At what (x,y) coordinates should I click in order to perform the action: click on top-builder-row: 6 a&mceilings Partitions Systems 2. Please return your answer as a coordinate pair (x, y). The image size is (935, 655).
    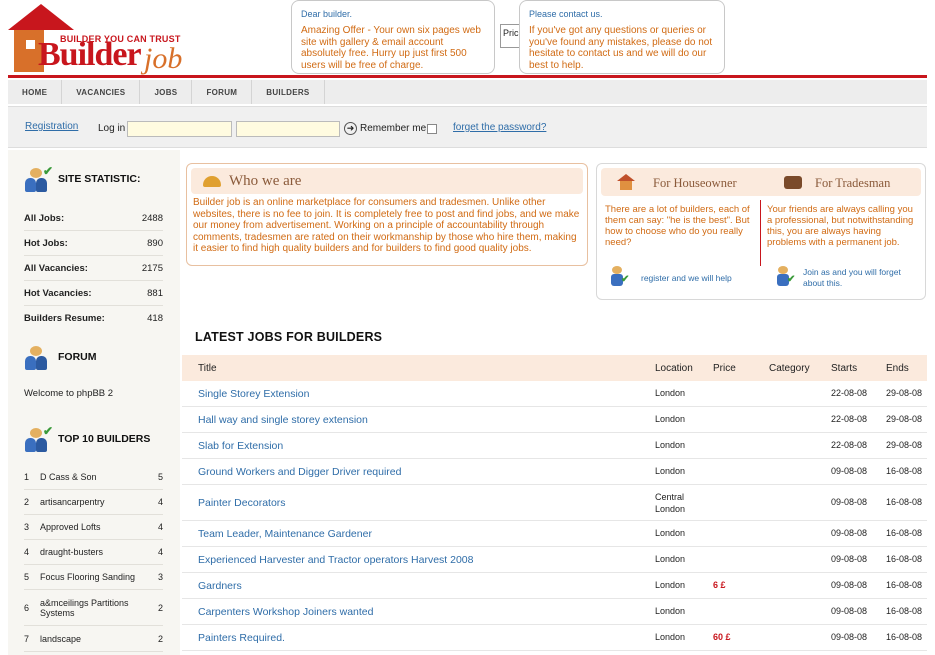
    Looking at the image, I should click on (93, 608).